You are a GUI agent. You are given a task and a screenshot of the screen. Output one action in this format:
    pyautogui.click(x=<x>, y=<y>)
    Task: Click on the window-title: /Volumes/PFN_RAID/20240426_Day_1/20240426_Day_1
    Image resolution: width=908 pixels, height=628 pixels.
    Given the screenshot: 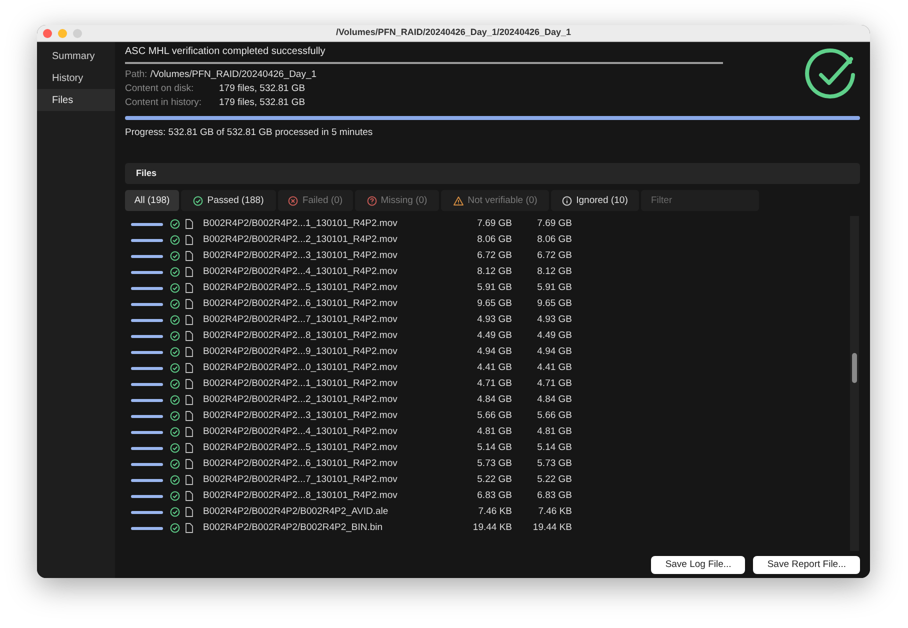 What is the action you would take?
    pyautogui.click(x=453, y=33)
    